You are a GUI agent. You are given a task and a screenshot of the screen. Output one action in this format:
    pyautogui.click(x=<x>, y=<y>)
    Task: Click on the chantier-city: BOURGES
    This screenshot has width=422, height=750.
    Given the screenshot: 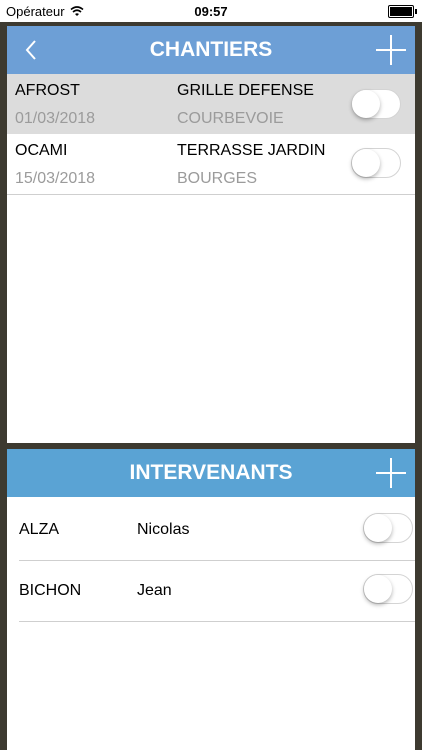 What is the action you would take?
    pyautogui.click(x=217, y=178)
    